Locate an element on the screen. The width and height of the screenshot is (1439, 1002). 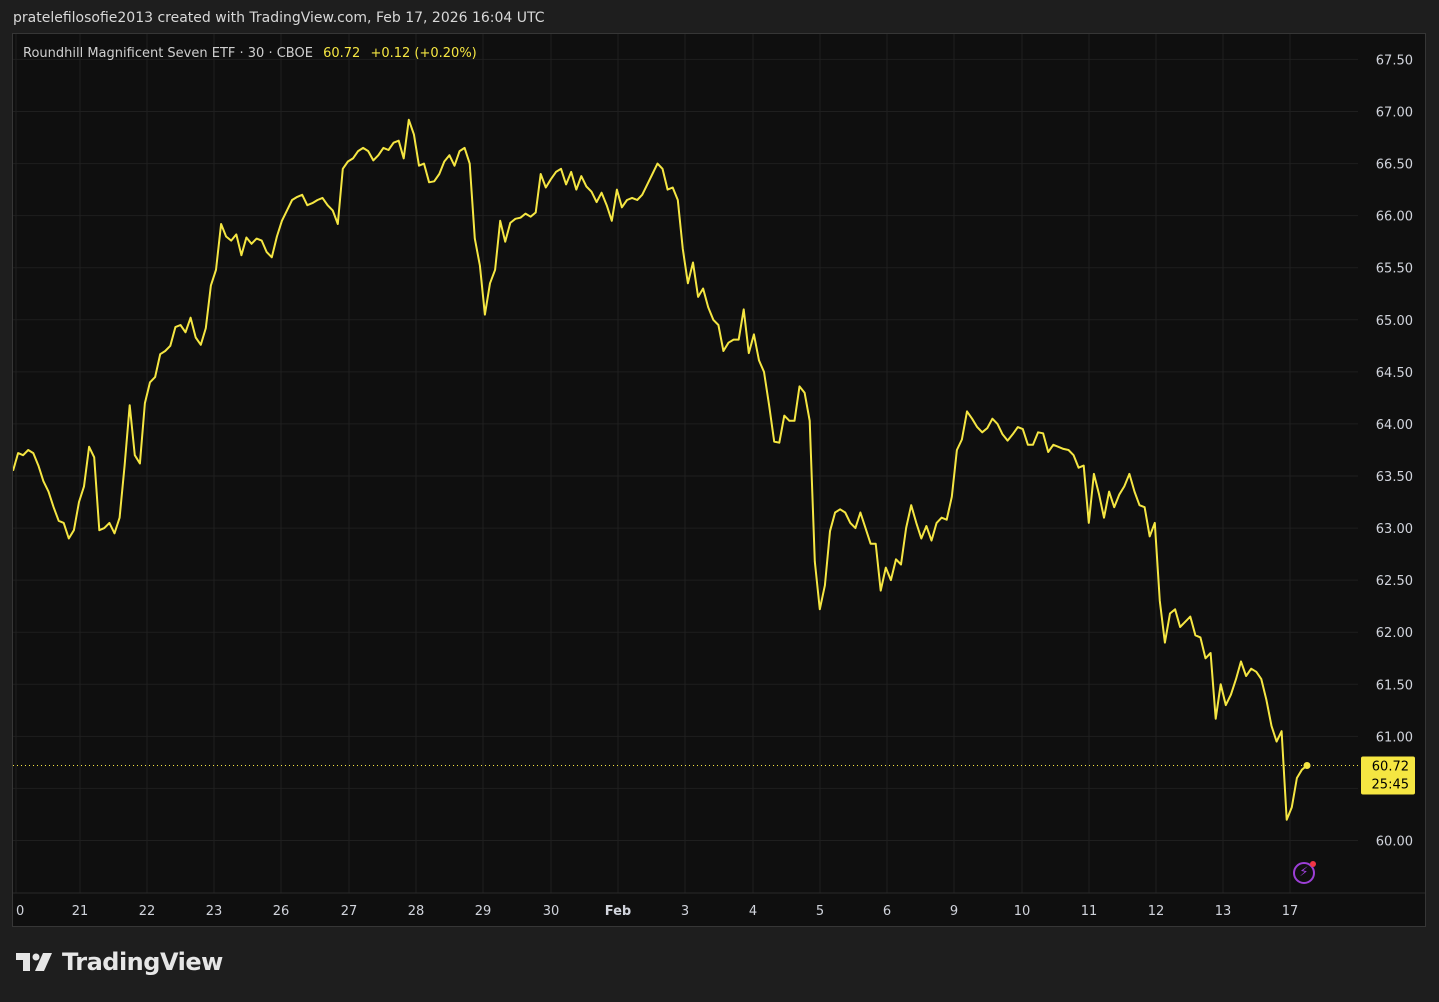
x-tick-label: 13 is located at coordinates (1223, 911).